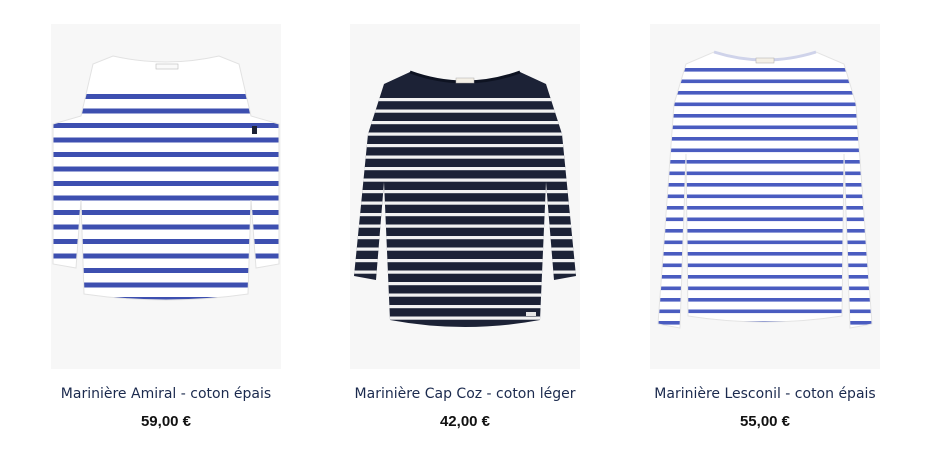  I want to click on product-price: 42,00 €, so click(465, 421).